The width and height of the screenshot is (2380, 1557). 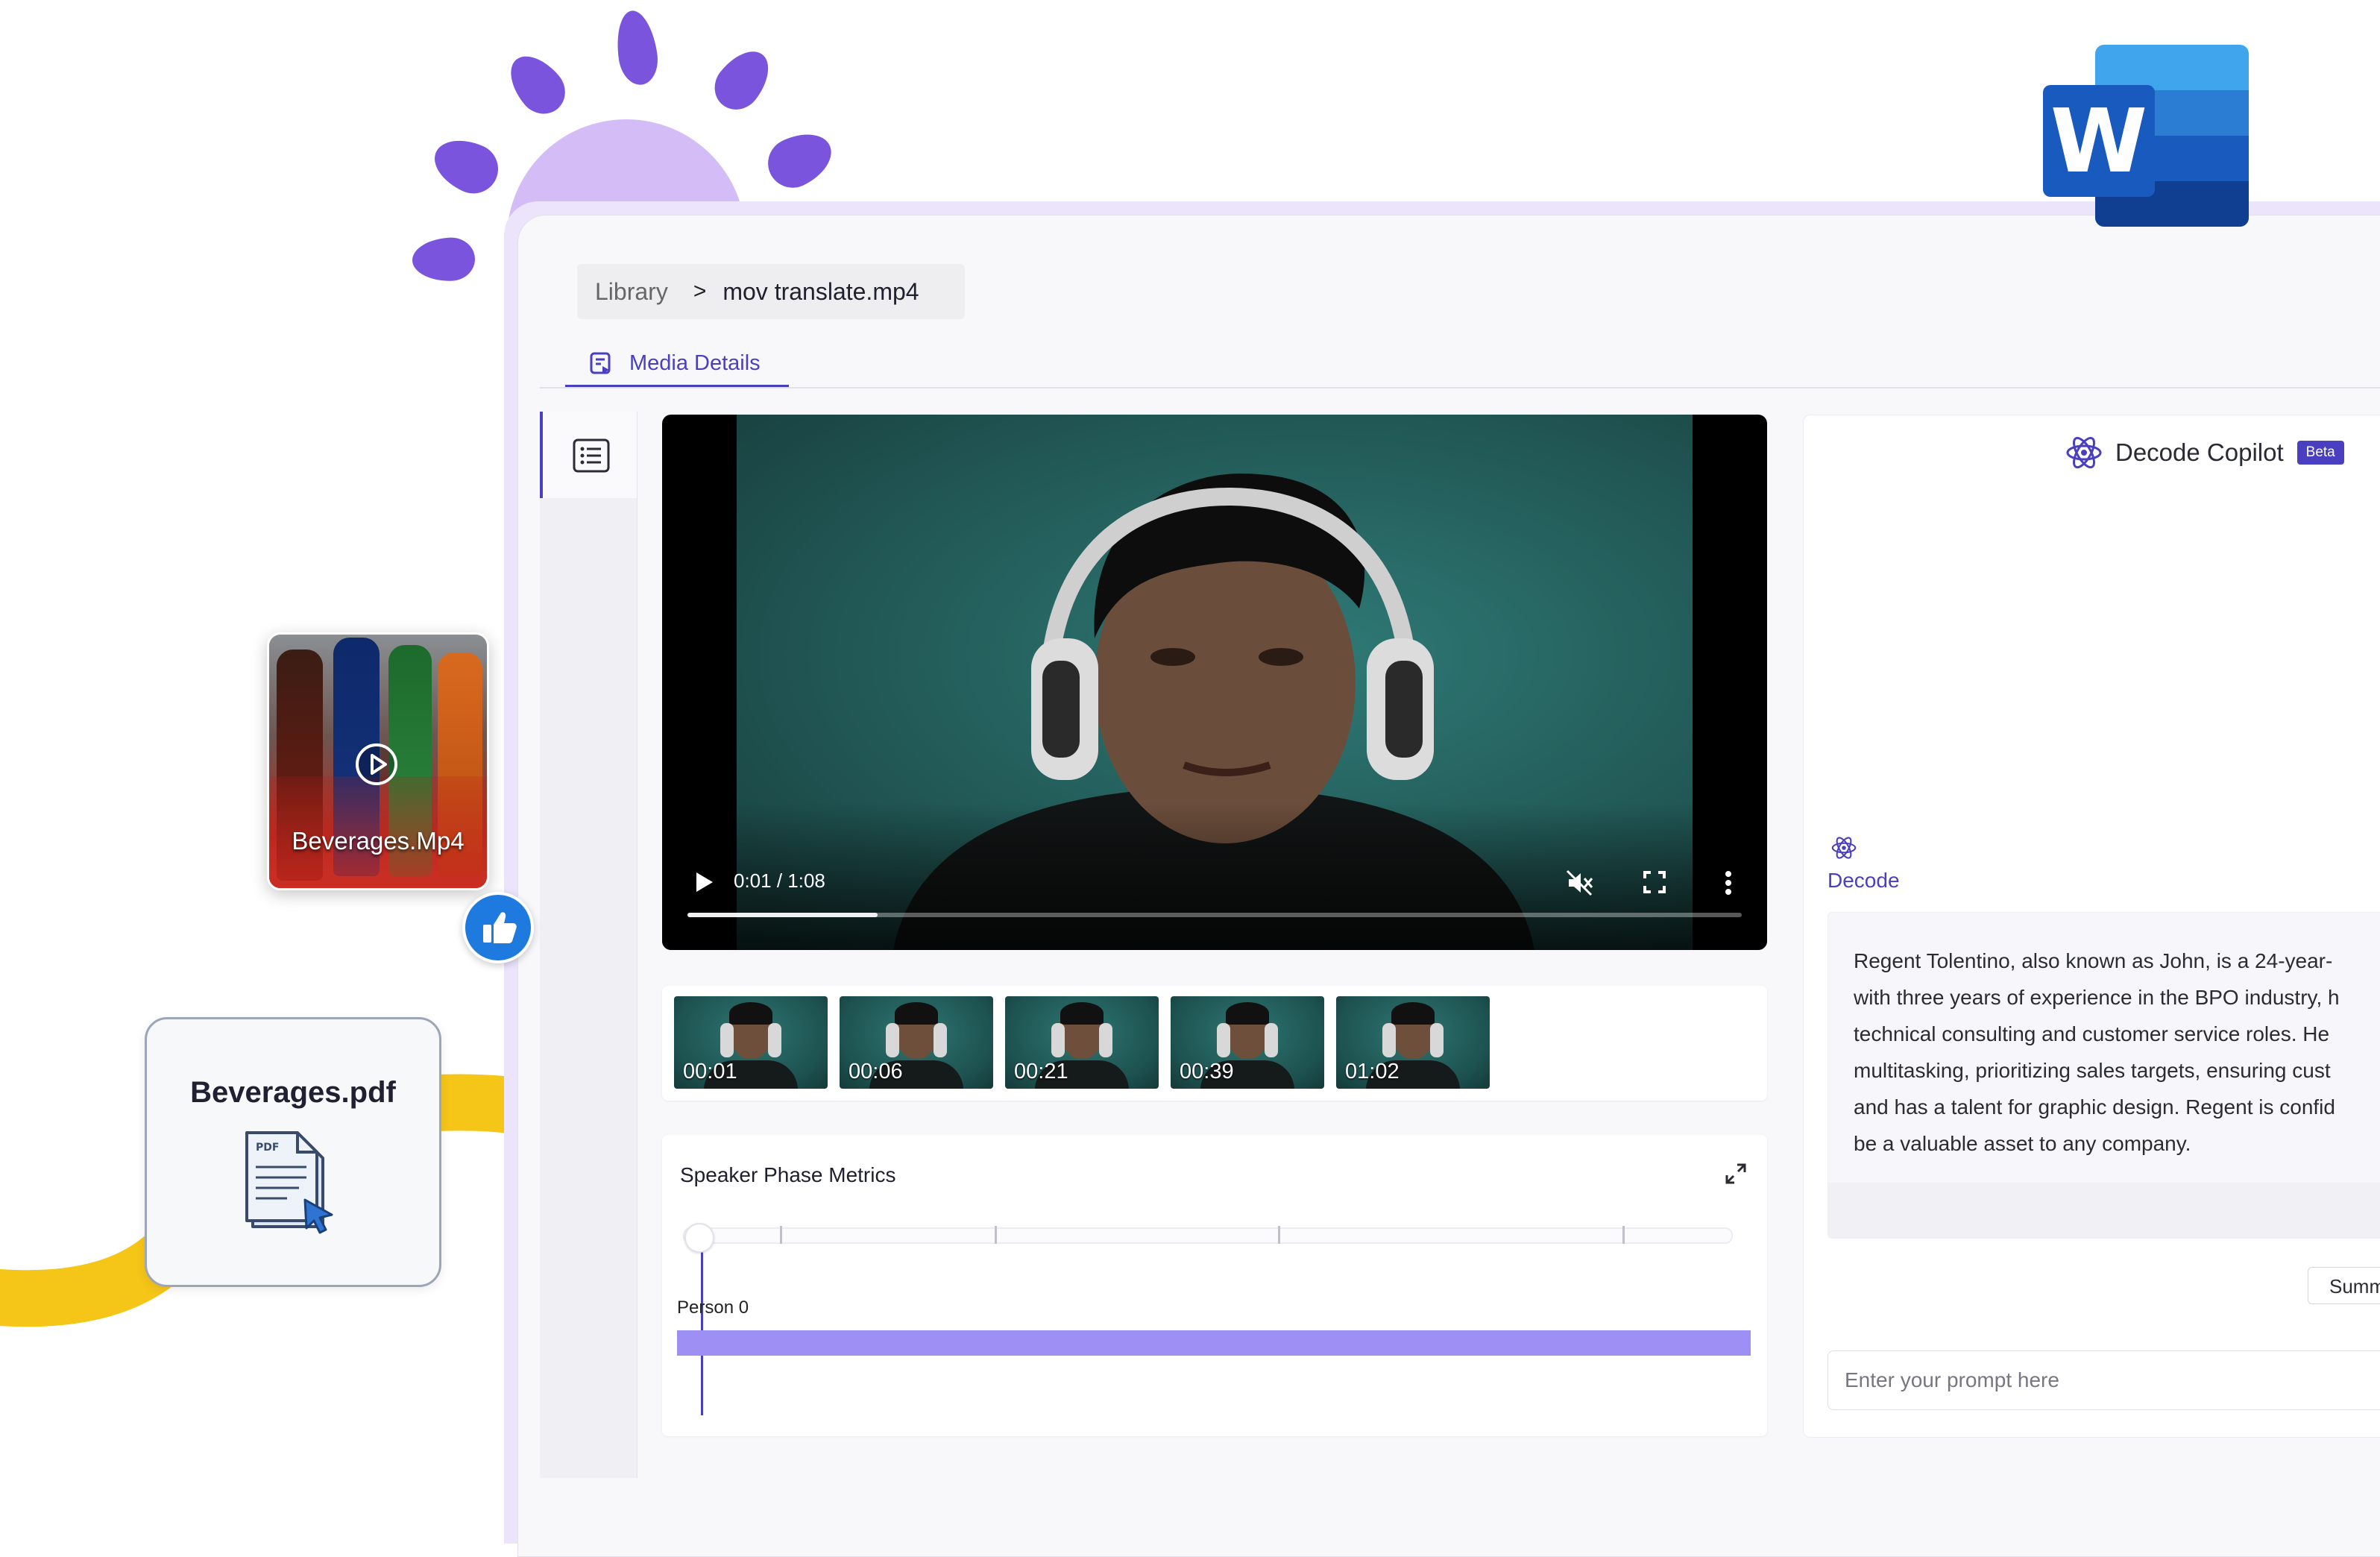 What do you see at coordinates (2320, 453) in the screenshot?
I see `beta-badge: Beta` at bounding box center [2320, 453].